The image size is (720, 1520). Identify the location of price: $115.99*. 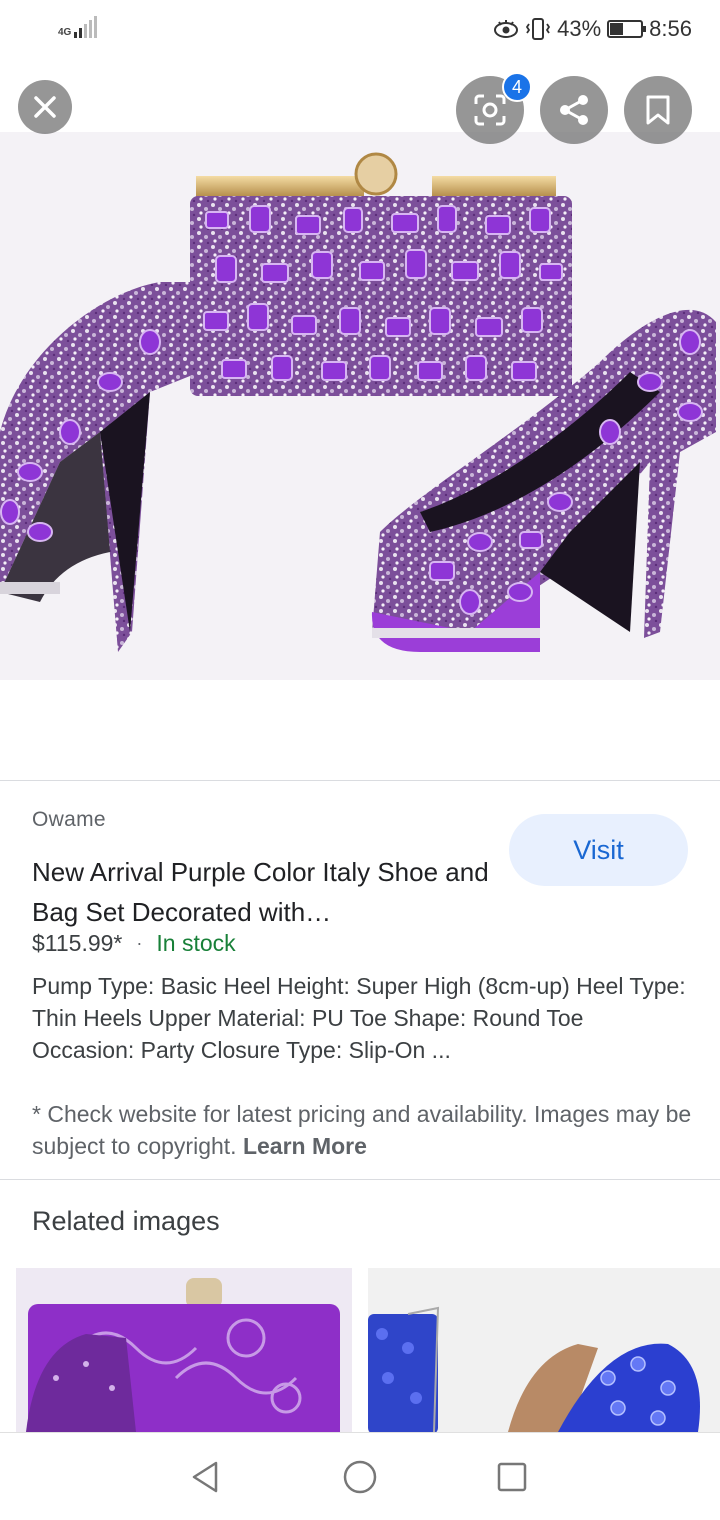
(77, 943).